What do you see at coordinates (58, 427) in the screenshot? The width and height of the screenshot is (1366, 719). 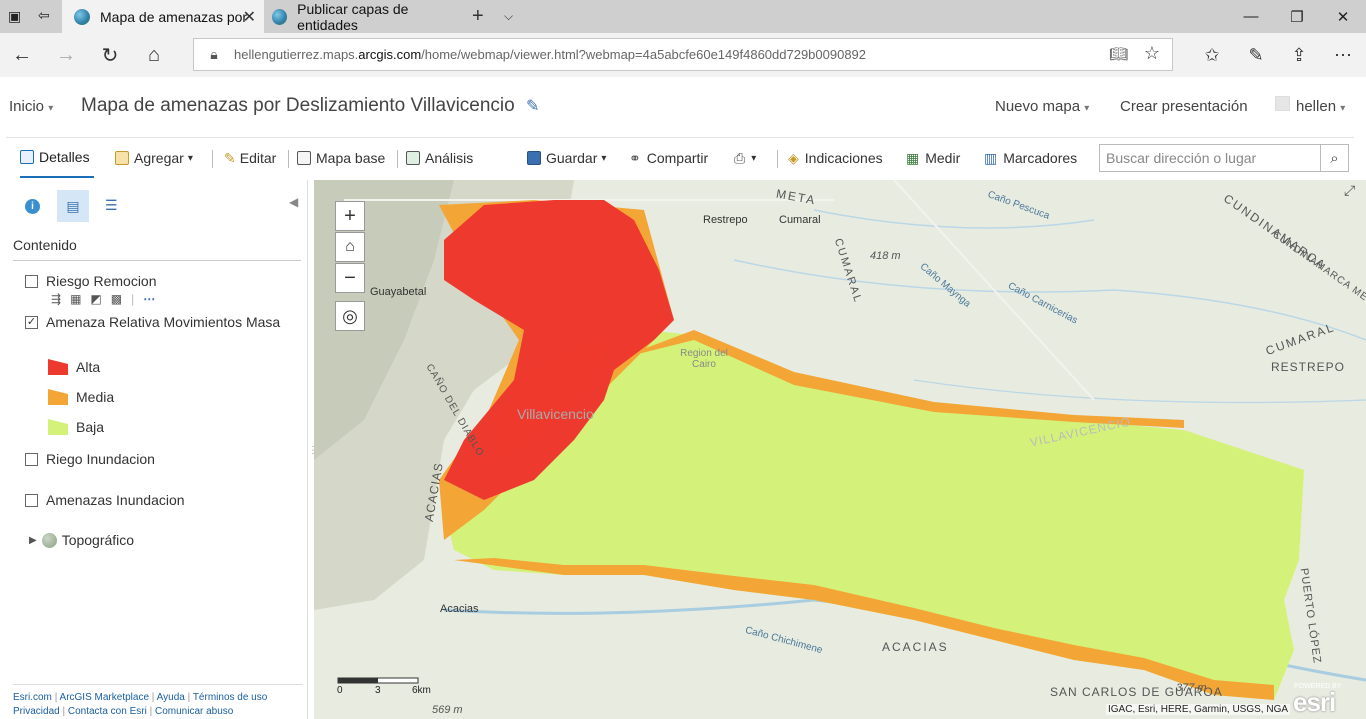 I see `legend-swatch-baja` at bounding box center [58, 427].